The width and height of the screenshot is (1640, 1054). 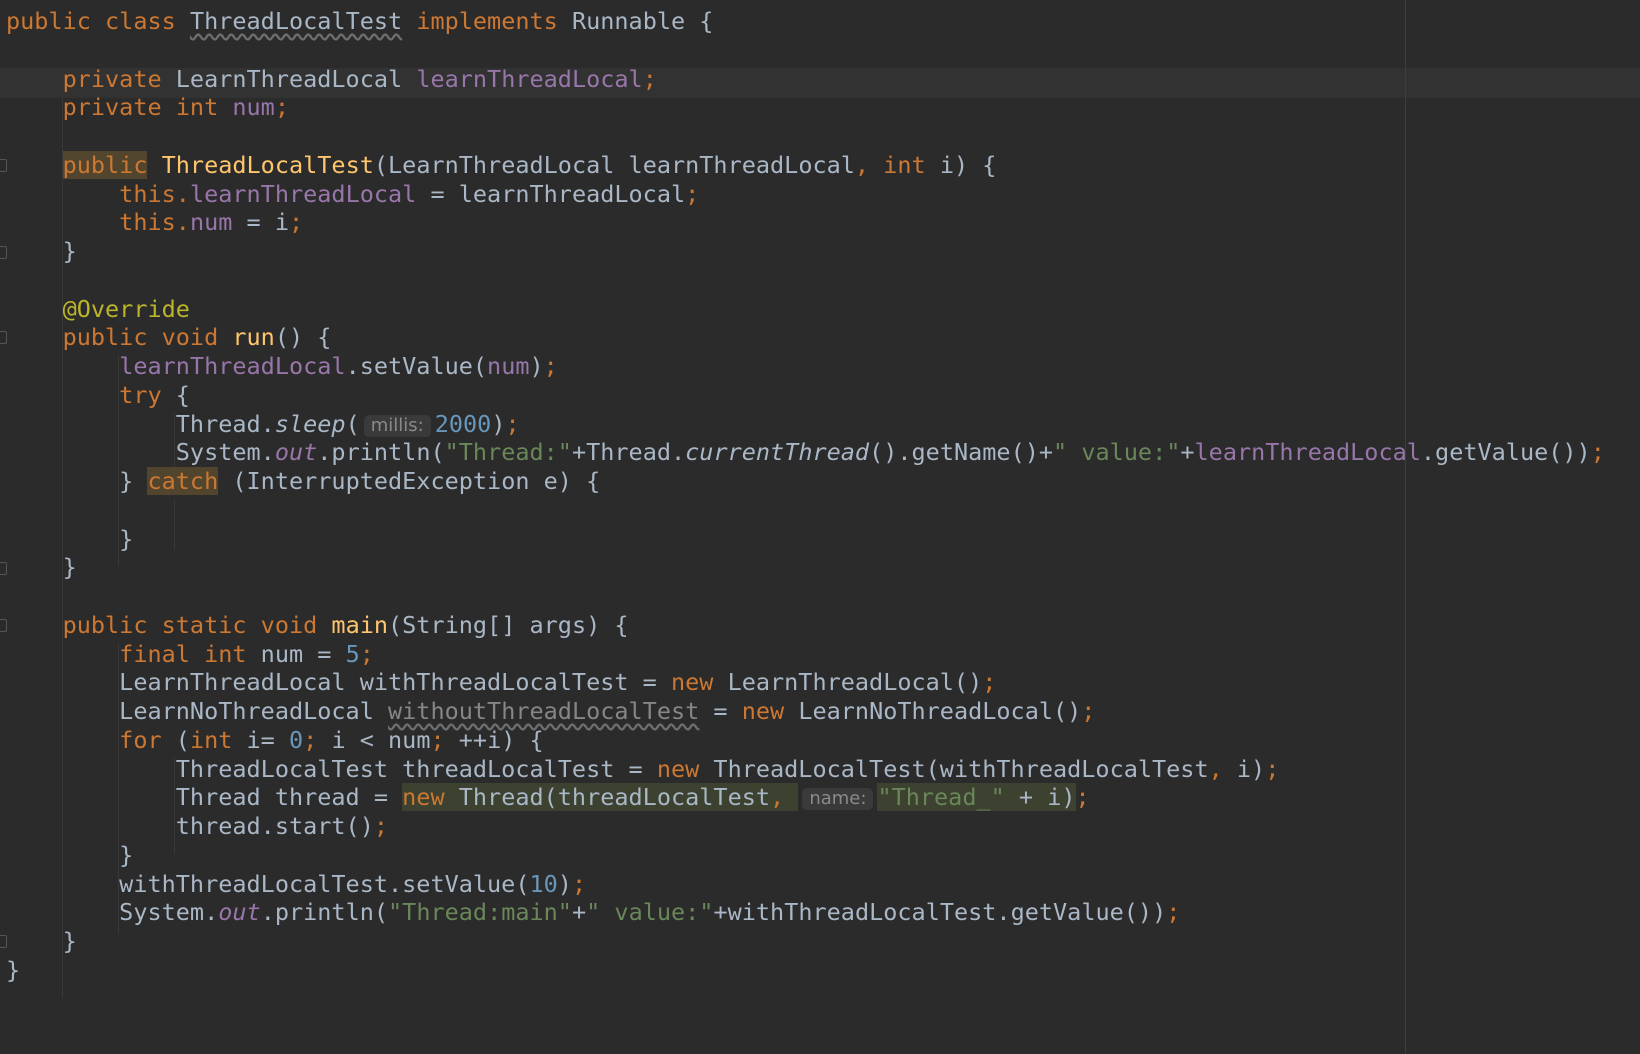 What do you see at coordinates (940, 711) in the screenshot?
I see `code-token: LearnNoThreadLocal()` at bounding box center [940, 711].